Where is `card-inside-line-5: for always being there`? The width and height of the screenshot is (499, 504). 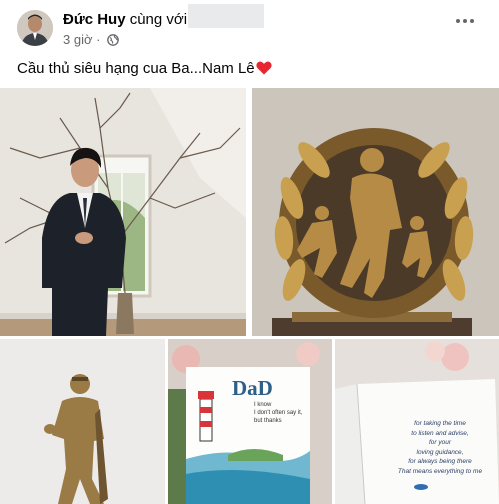 card-inside-line-5: for always being there is located at coordinates (440, 461).